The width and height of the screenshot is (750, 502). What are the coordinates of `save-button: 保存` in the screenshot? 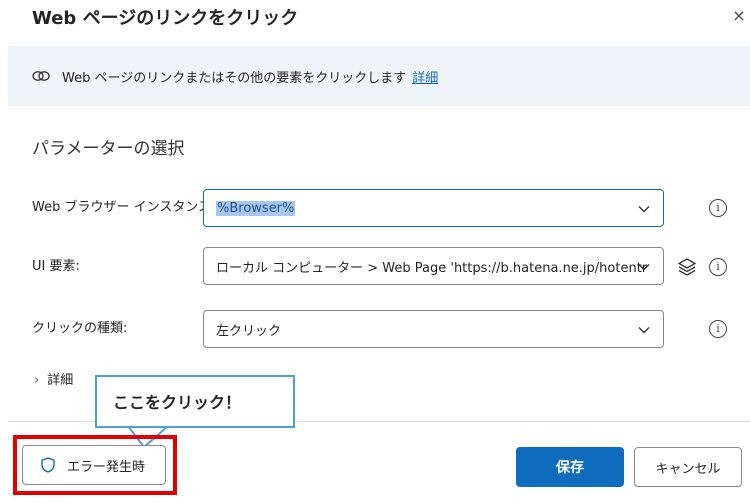 It's located at (570, 467).